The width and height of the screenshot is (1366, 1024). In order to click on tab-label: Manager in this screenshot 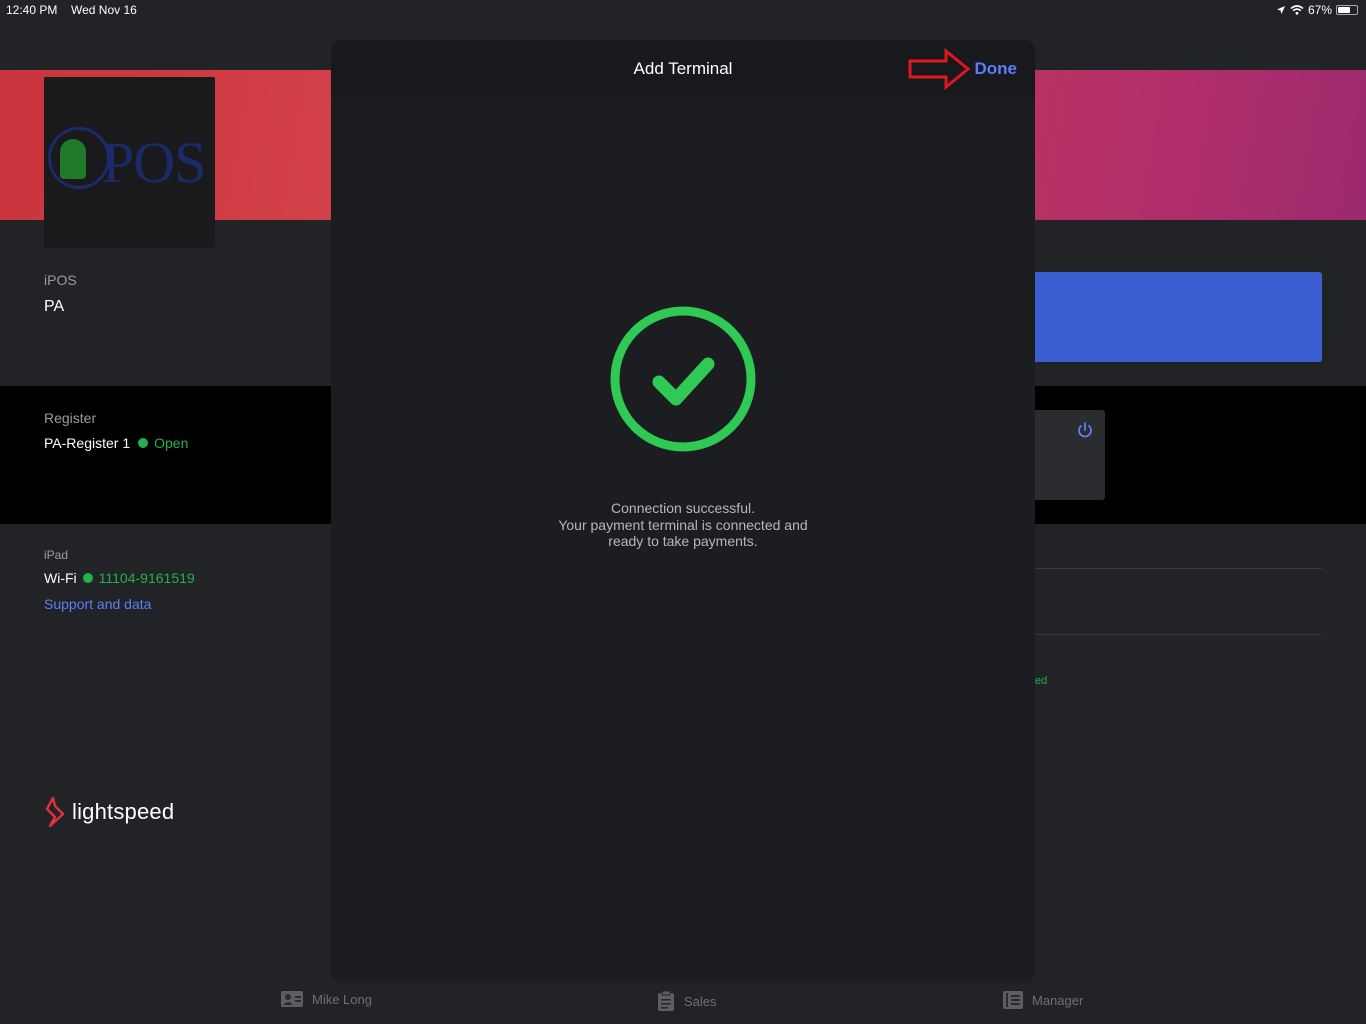, I will do `click(1058, 1000)`.